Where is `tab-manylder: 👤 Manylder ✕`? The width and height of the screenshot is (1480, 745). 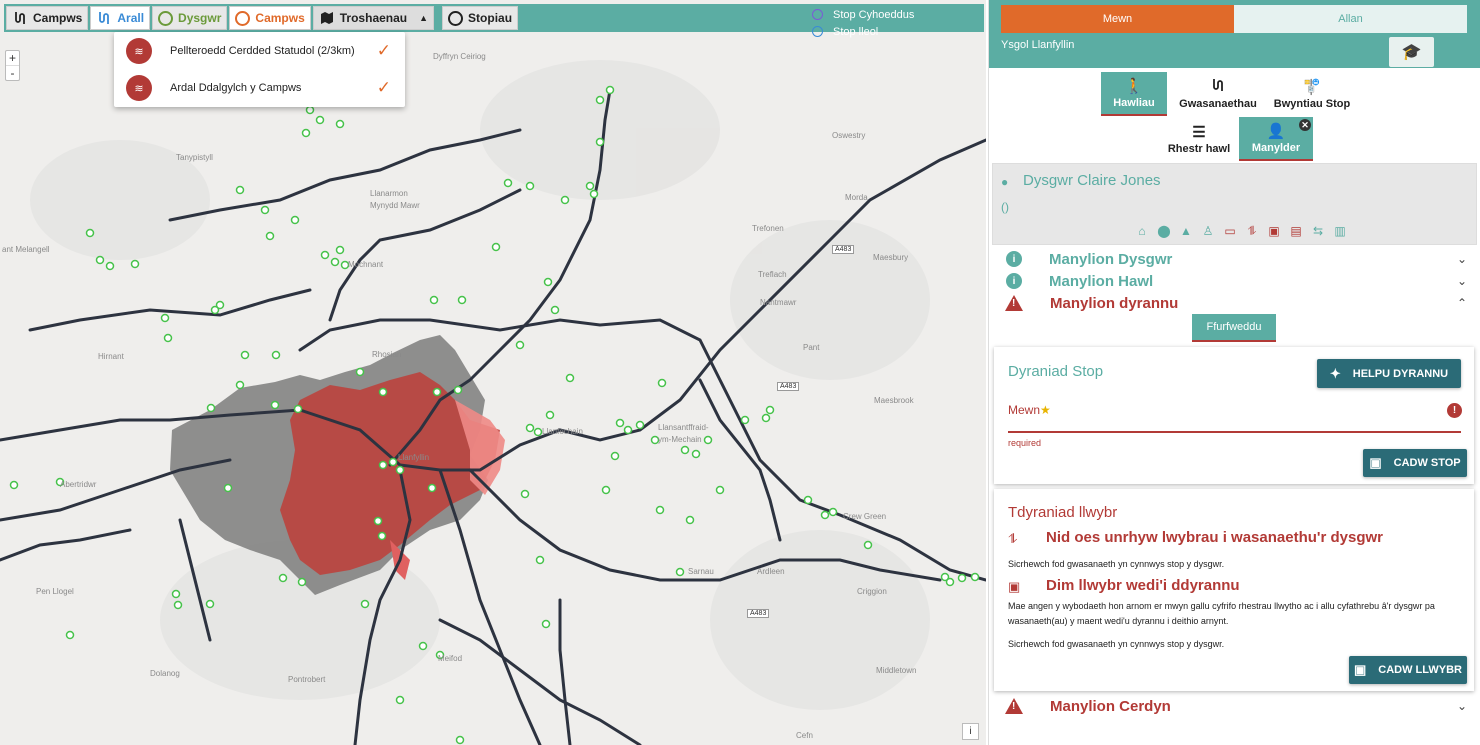
tab-manylder: 👤 Manylder ✕ is located at coordinates (1276, 139).